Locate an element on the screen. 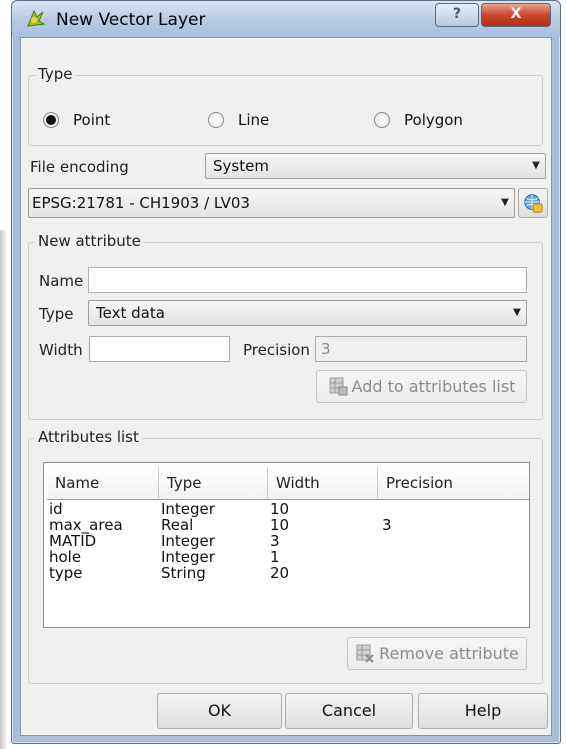 This screenshot has height=749, width=566. radio-line-label: Line is located at coordinates (254, 120).